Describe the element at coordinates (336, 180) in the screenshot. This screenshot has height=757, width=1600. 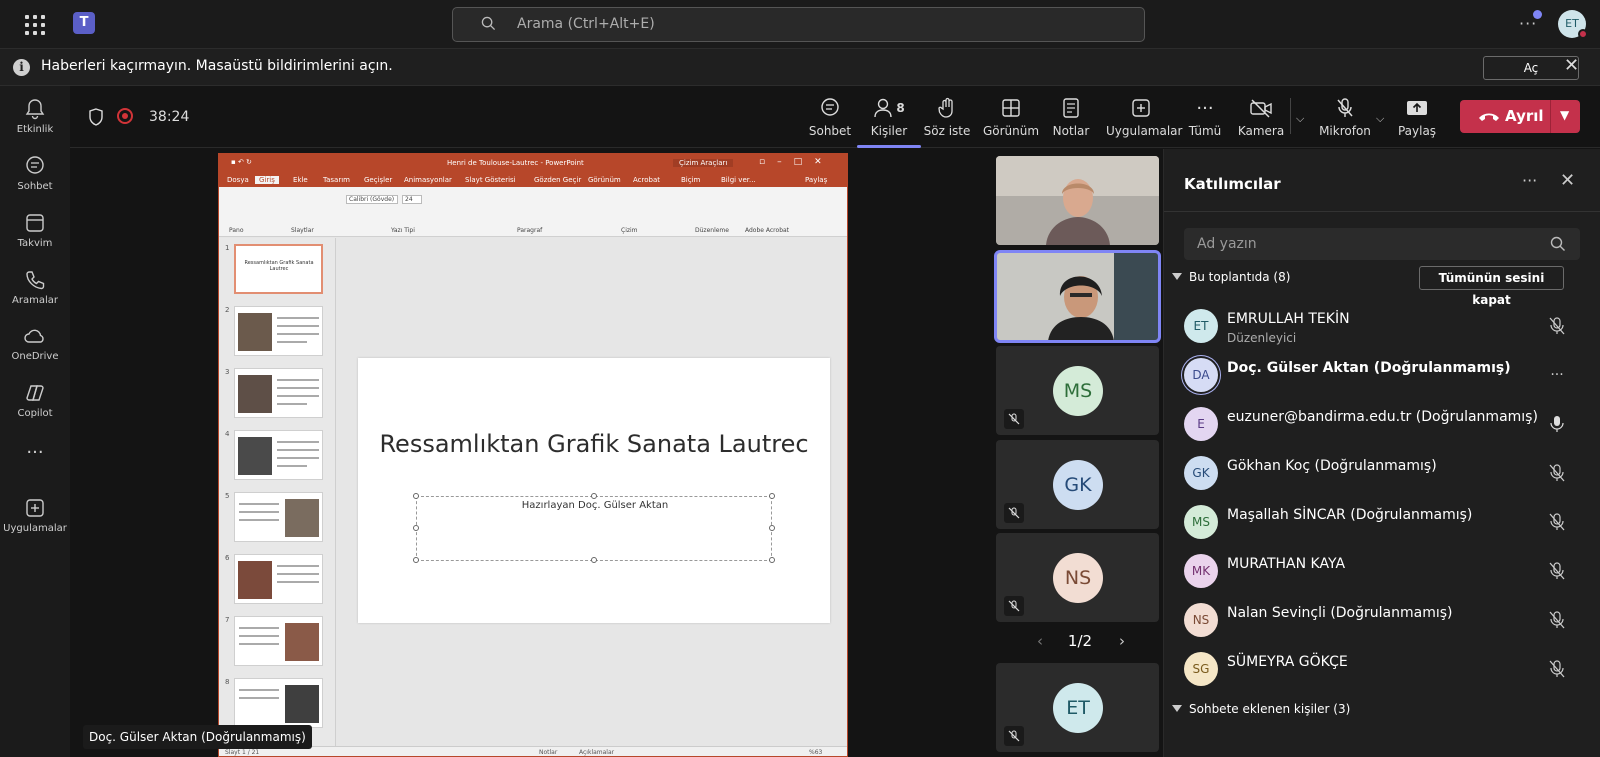
I see `ppt-tab: Tasarım` at that location.